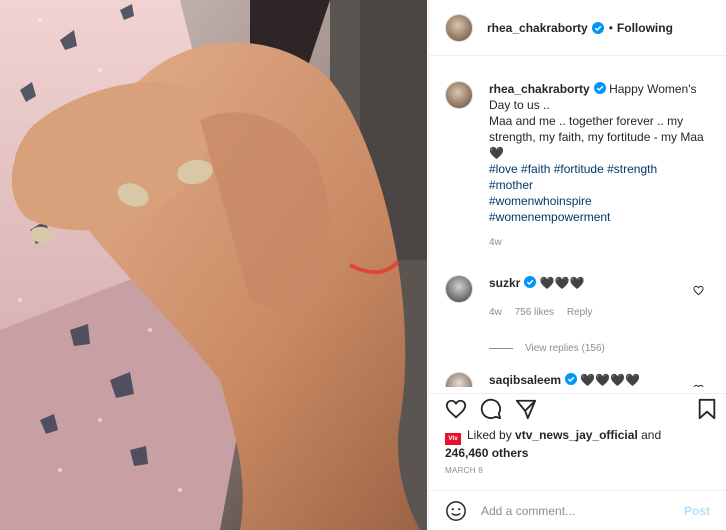  I want to click on comment-username: saqibsaleem, so click(525, 380).